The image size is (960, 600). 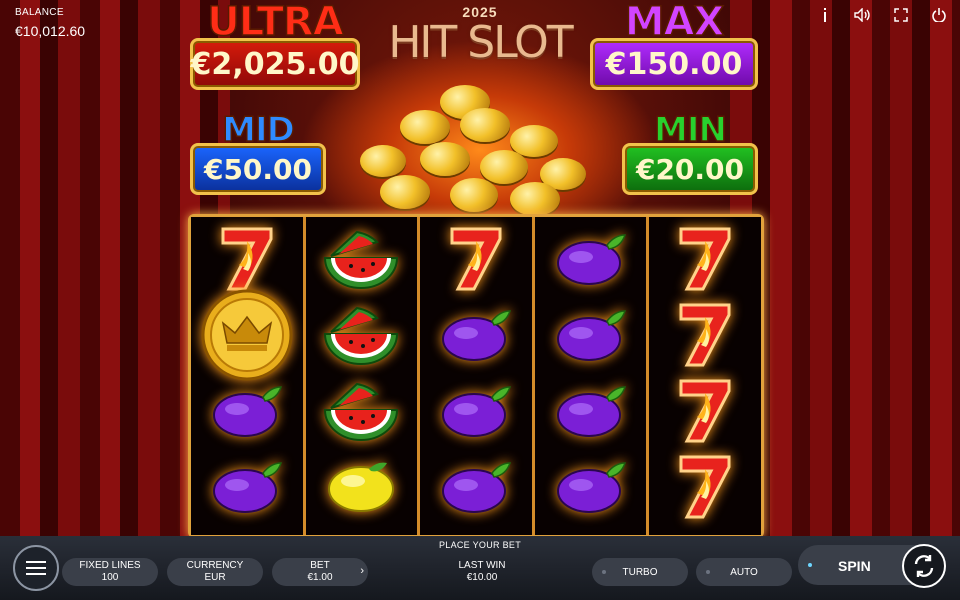 I want to click on jackpot-max-title: MAX, so click(x=674, y=22).